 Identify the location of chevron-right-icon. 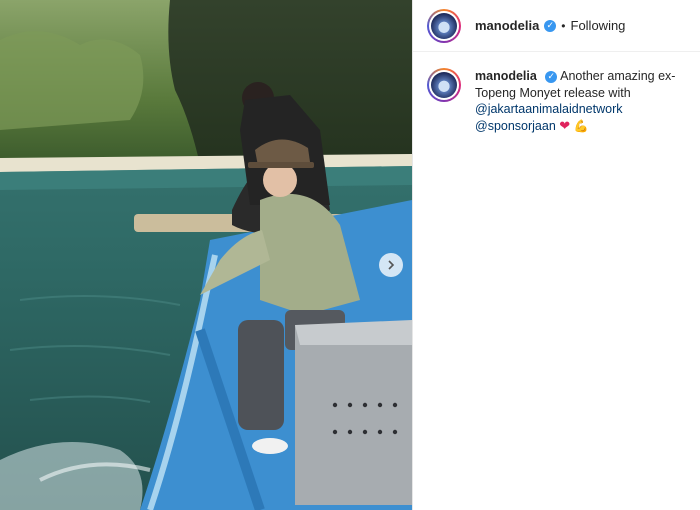
(391, 265).